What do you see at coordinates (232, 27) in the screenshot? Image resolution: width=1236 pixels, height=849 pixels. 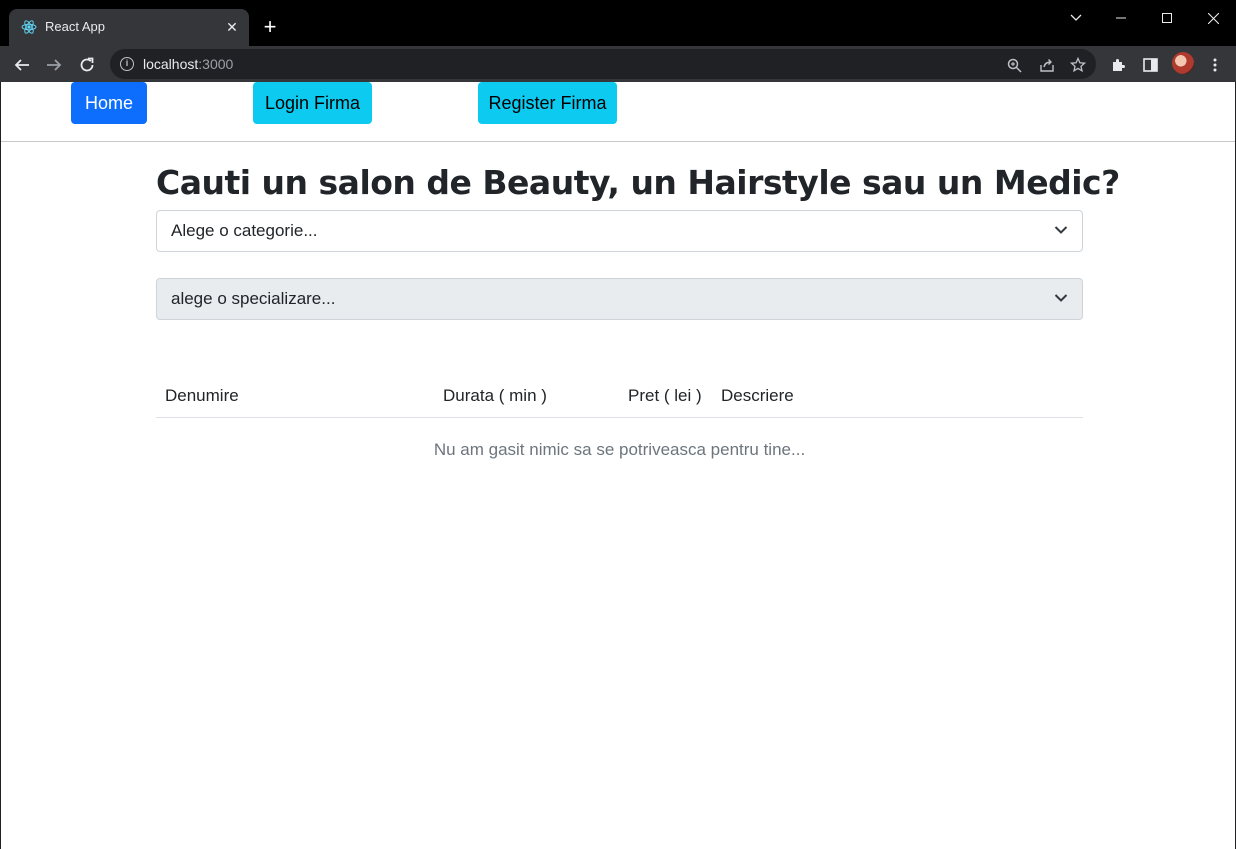 I see `close-icon: ✕` at bounding box center [232, 27].